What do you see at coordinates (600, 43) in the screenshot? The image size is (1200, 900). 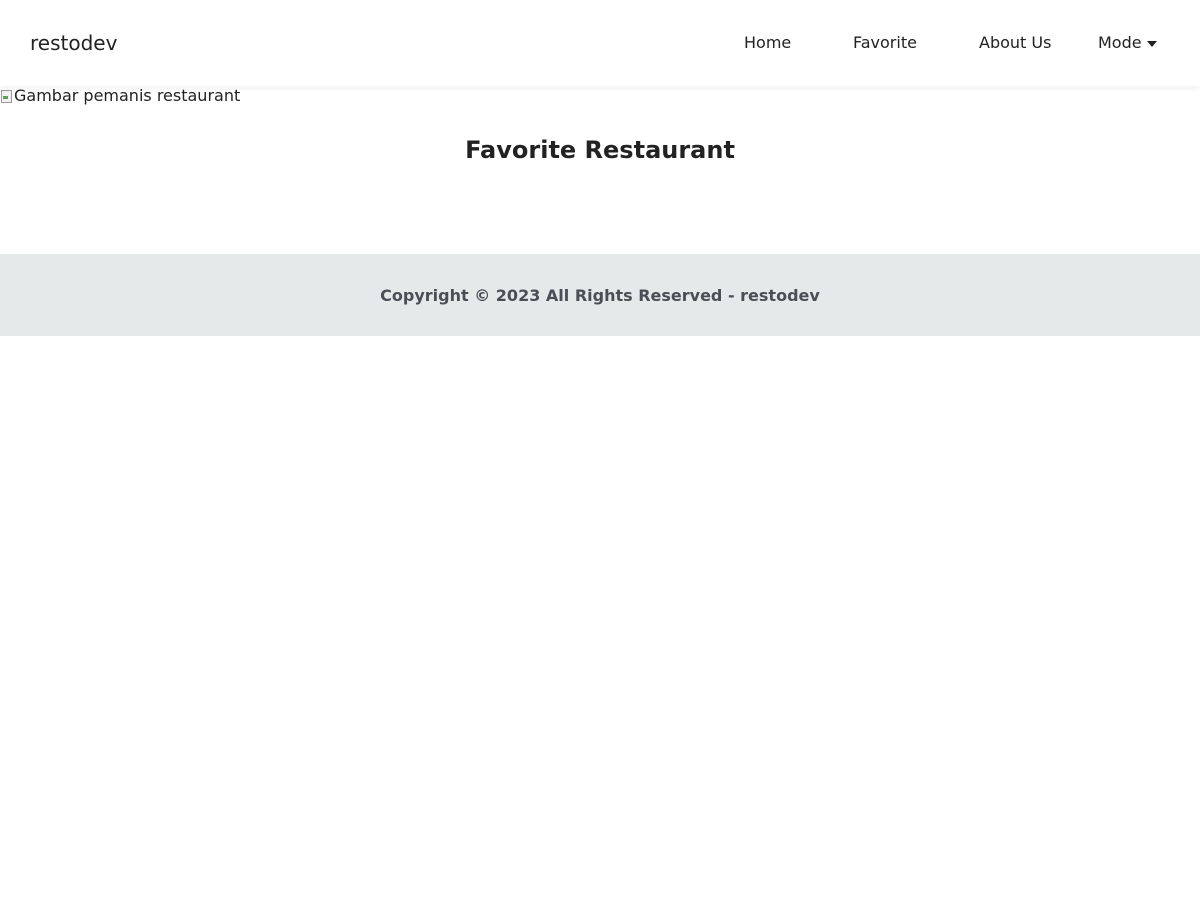 I see `app-header: restodev Home Favorite About Us Mode` at bounding box center [600, 43].